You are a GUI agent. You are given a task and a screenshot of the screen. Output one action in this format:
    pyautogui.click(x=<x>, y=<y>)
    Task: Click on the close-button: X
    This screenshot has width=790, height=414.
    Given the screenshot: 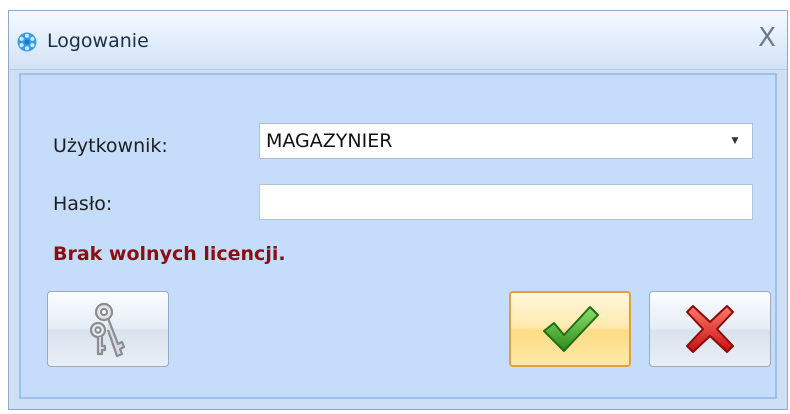 What is the action you would take?
    pyautogui.click(x=767, y=38)
    